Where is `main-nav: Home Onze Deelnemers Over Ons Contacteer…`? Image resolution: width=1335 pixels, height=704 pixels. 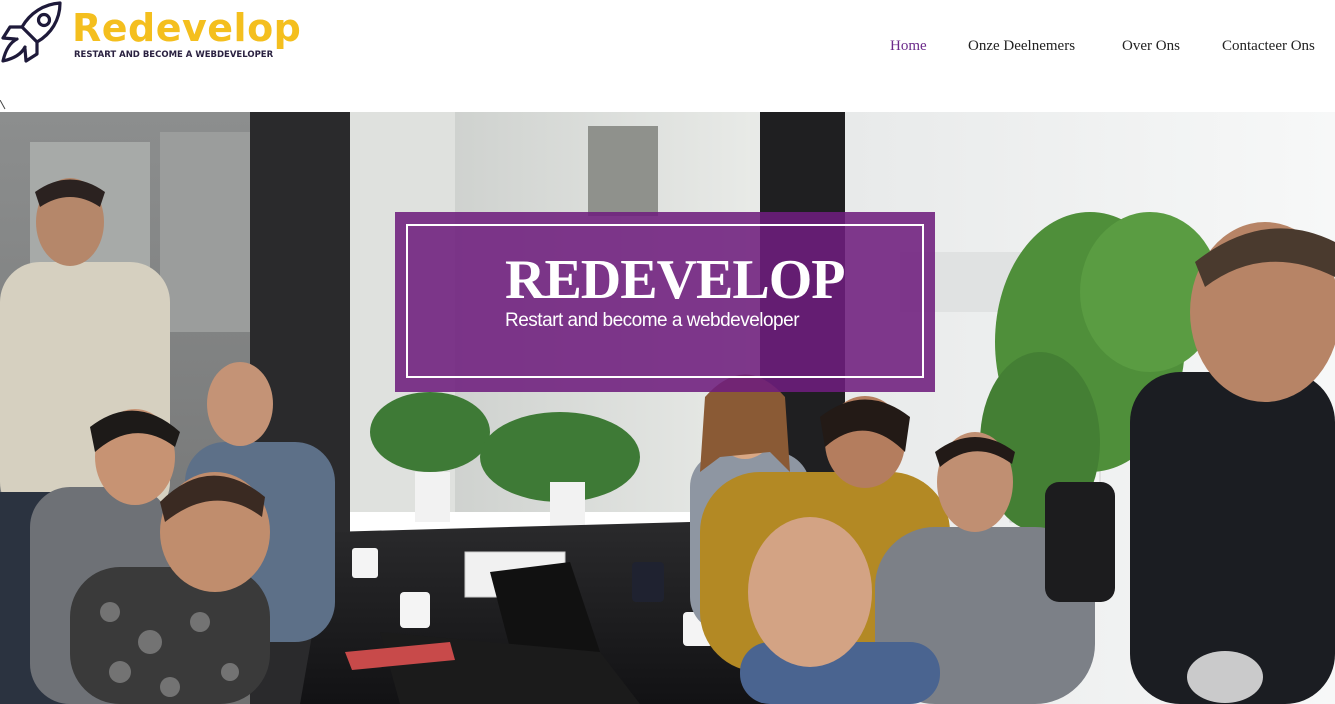
main-nav: Home Onze Deelnemers Over Ons Contacteer… is located at coordinates (667, 48).